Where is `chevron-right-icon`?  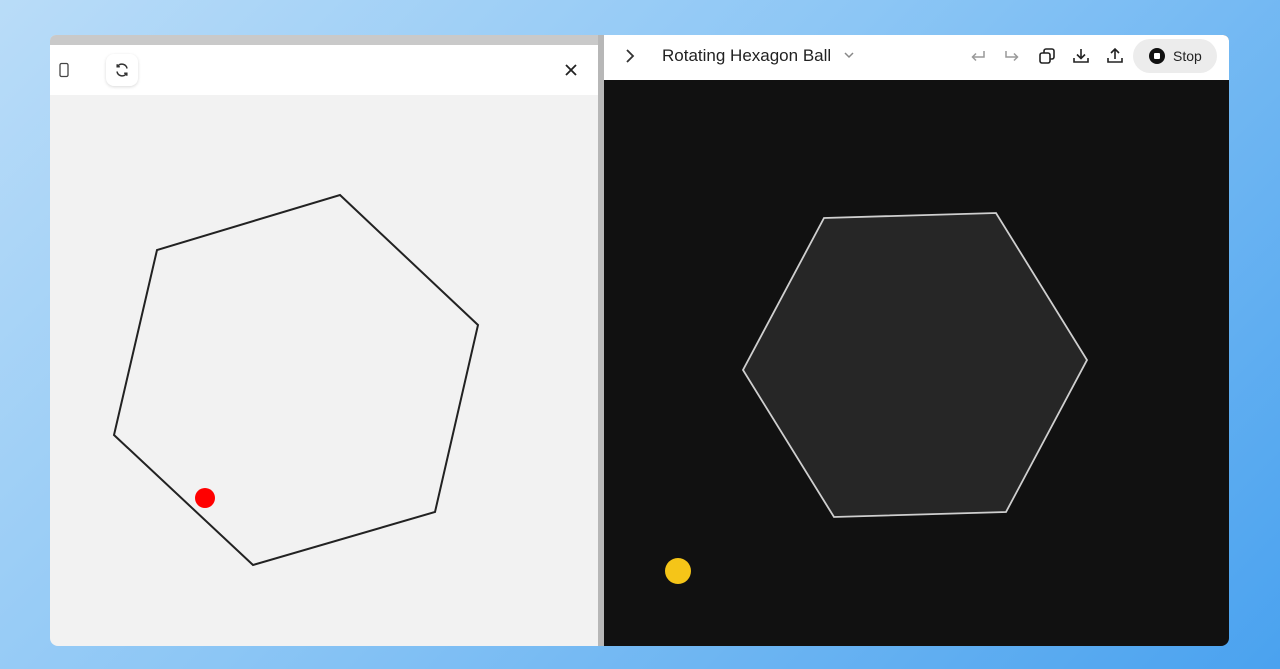 chevron-right-icon is located at coordinates (630, 56).